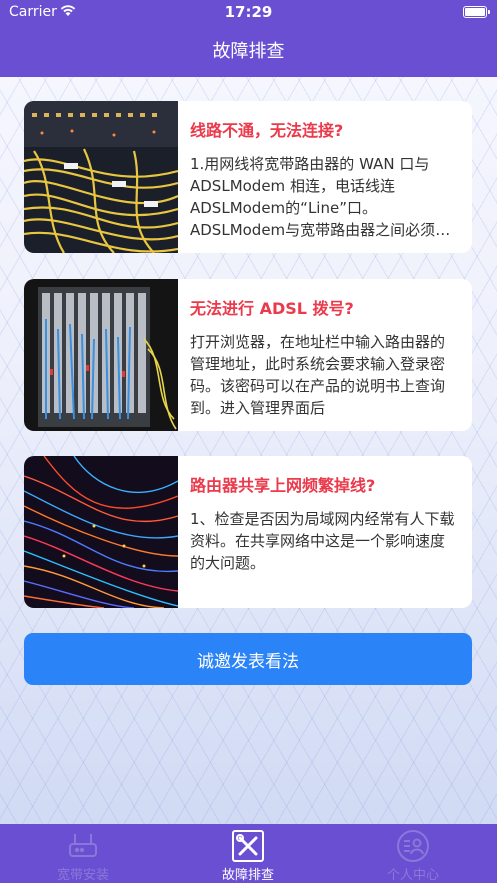 This screenshot has height=883, width=497. I want to click on faq-title: 无法进行 ADSL 拨号?, so click(272, 308).